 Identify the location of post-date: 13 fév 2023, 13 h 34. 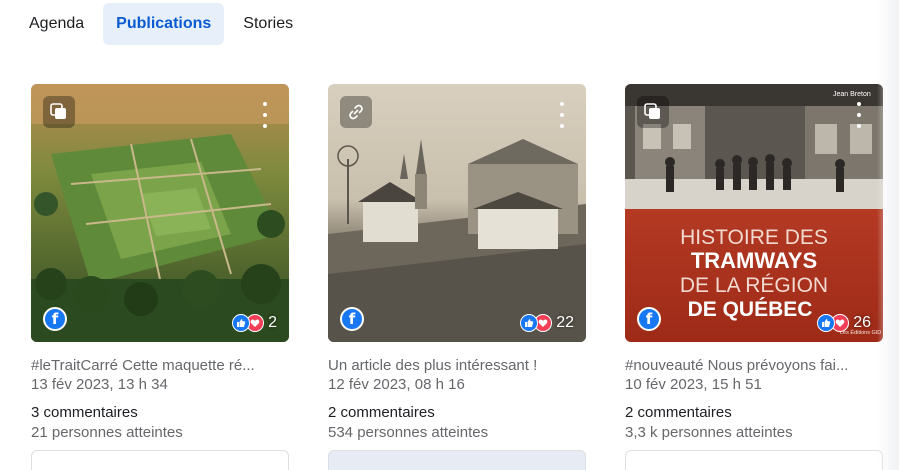
(99, 384).